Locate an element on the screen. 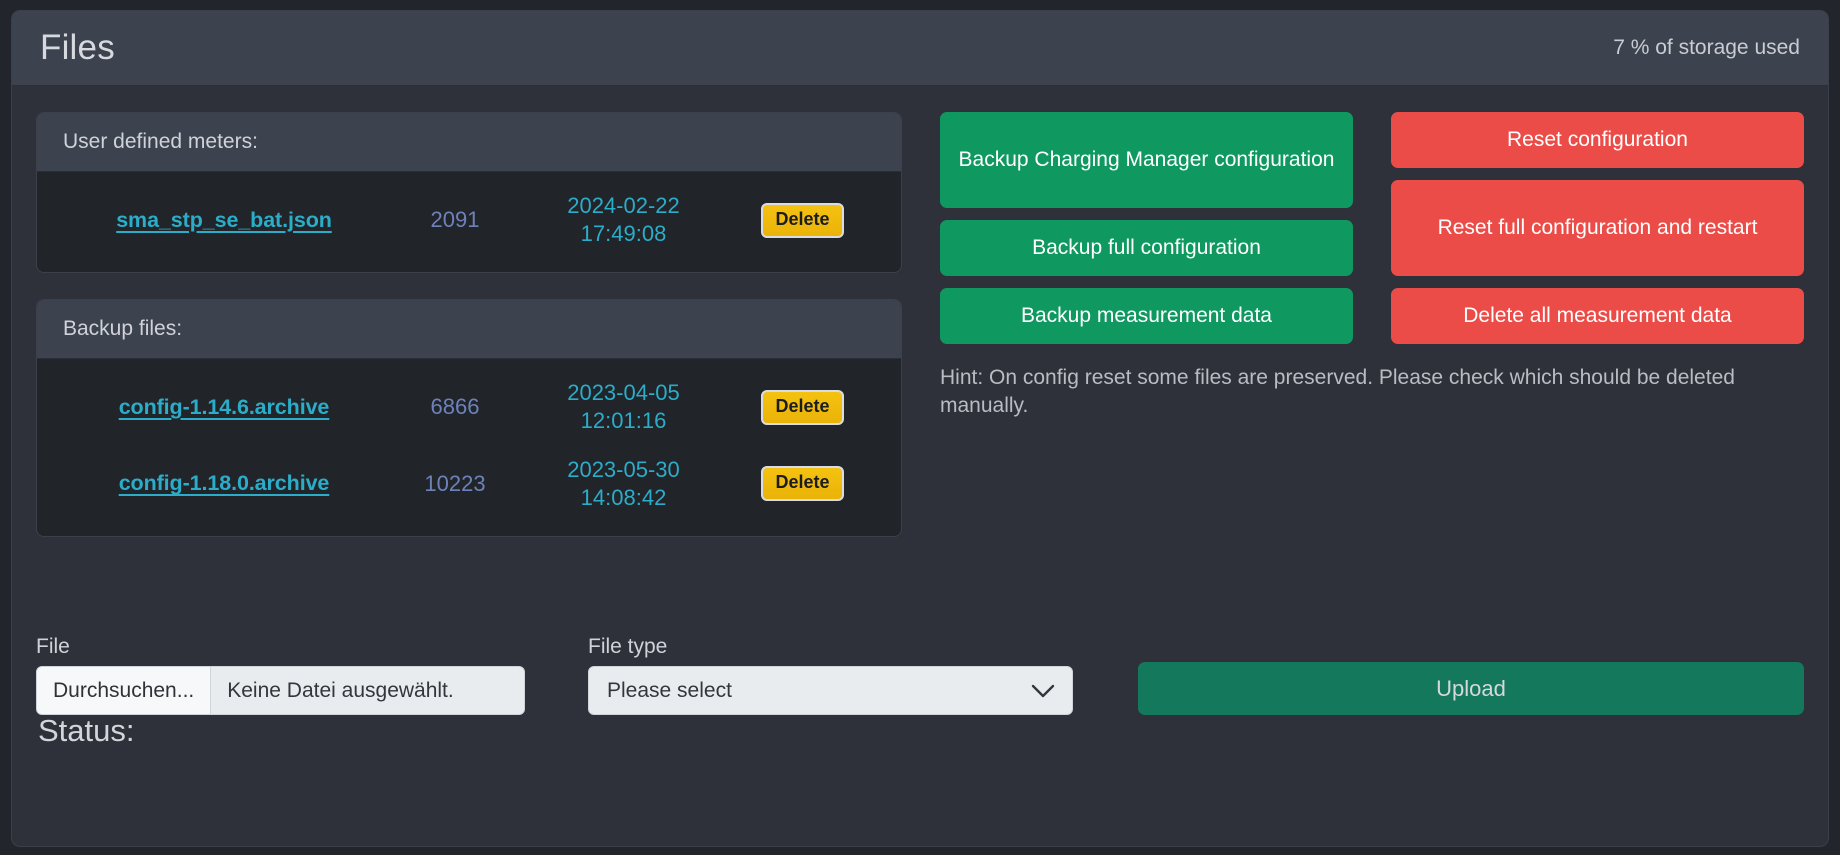 This screenshot has width=1840, height=855. page-title: Files is located at coordinates (77, 47).